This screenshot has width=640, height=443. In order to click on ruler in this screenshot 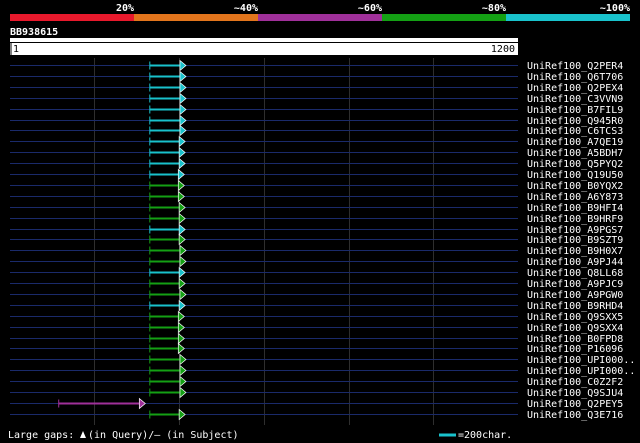, I will do `click(264, 49)`.